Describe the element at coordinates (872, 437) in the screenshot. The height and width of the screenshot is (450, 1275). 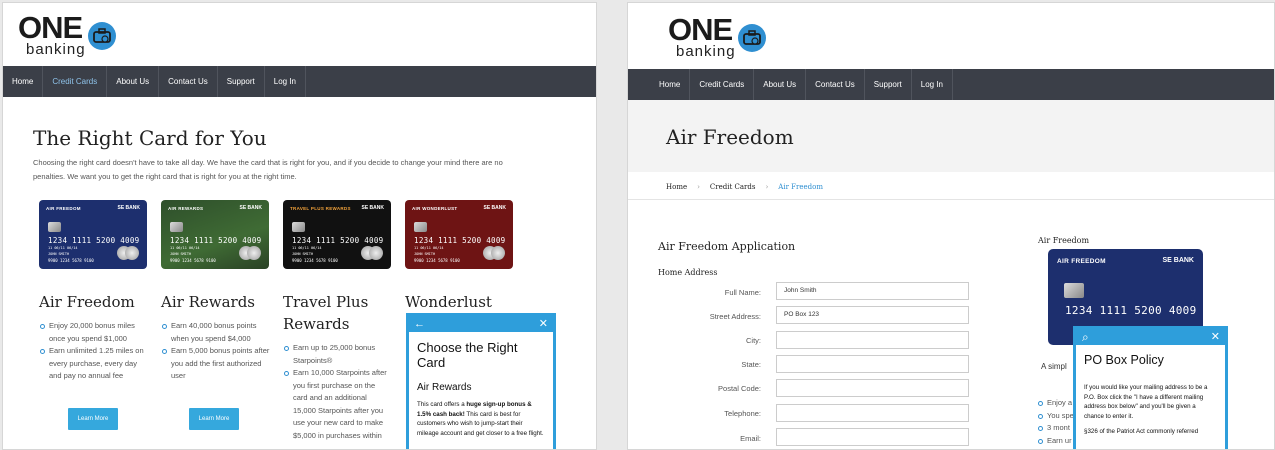
I see `email-field` at that location.